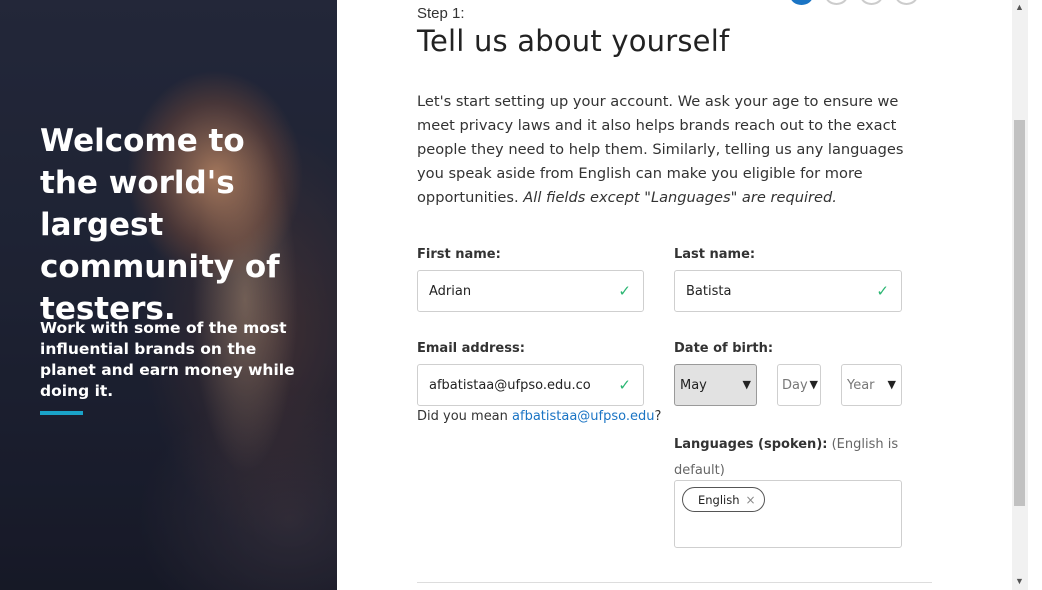 Image resolution: width=1042 pixels, height=590 pixels. Describe the element at coordinates (450, 291) in the screenshot. I see `first-name-value: Adrian` at that location.